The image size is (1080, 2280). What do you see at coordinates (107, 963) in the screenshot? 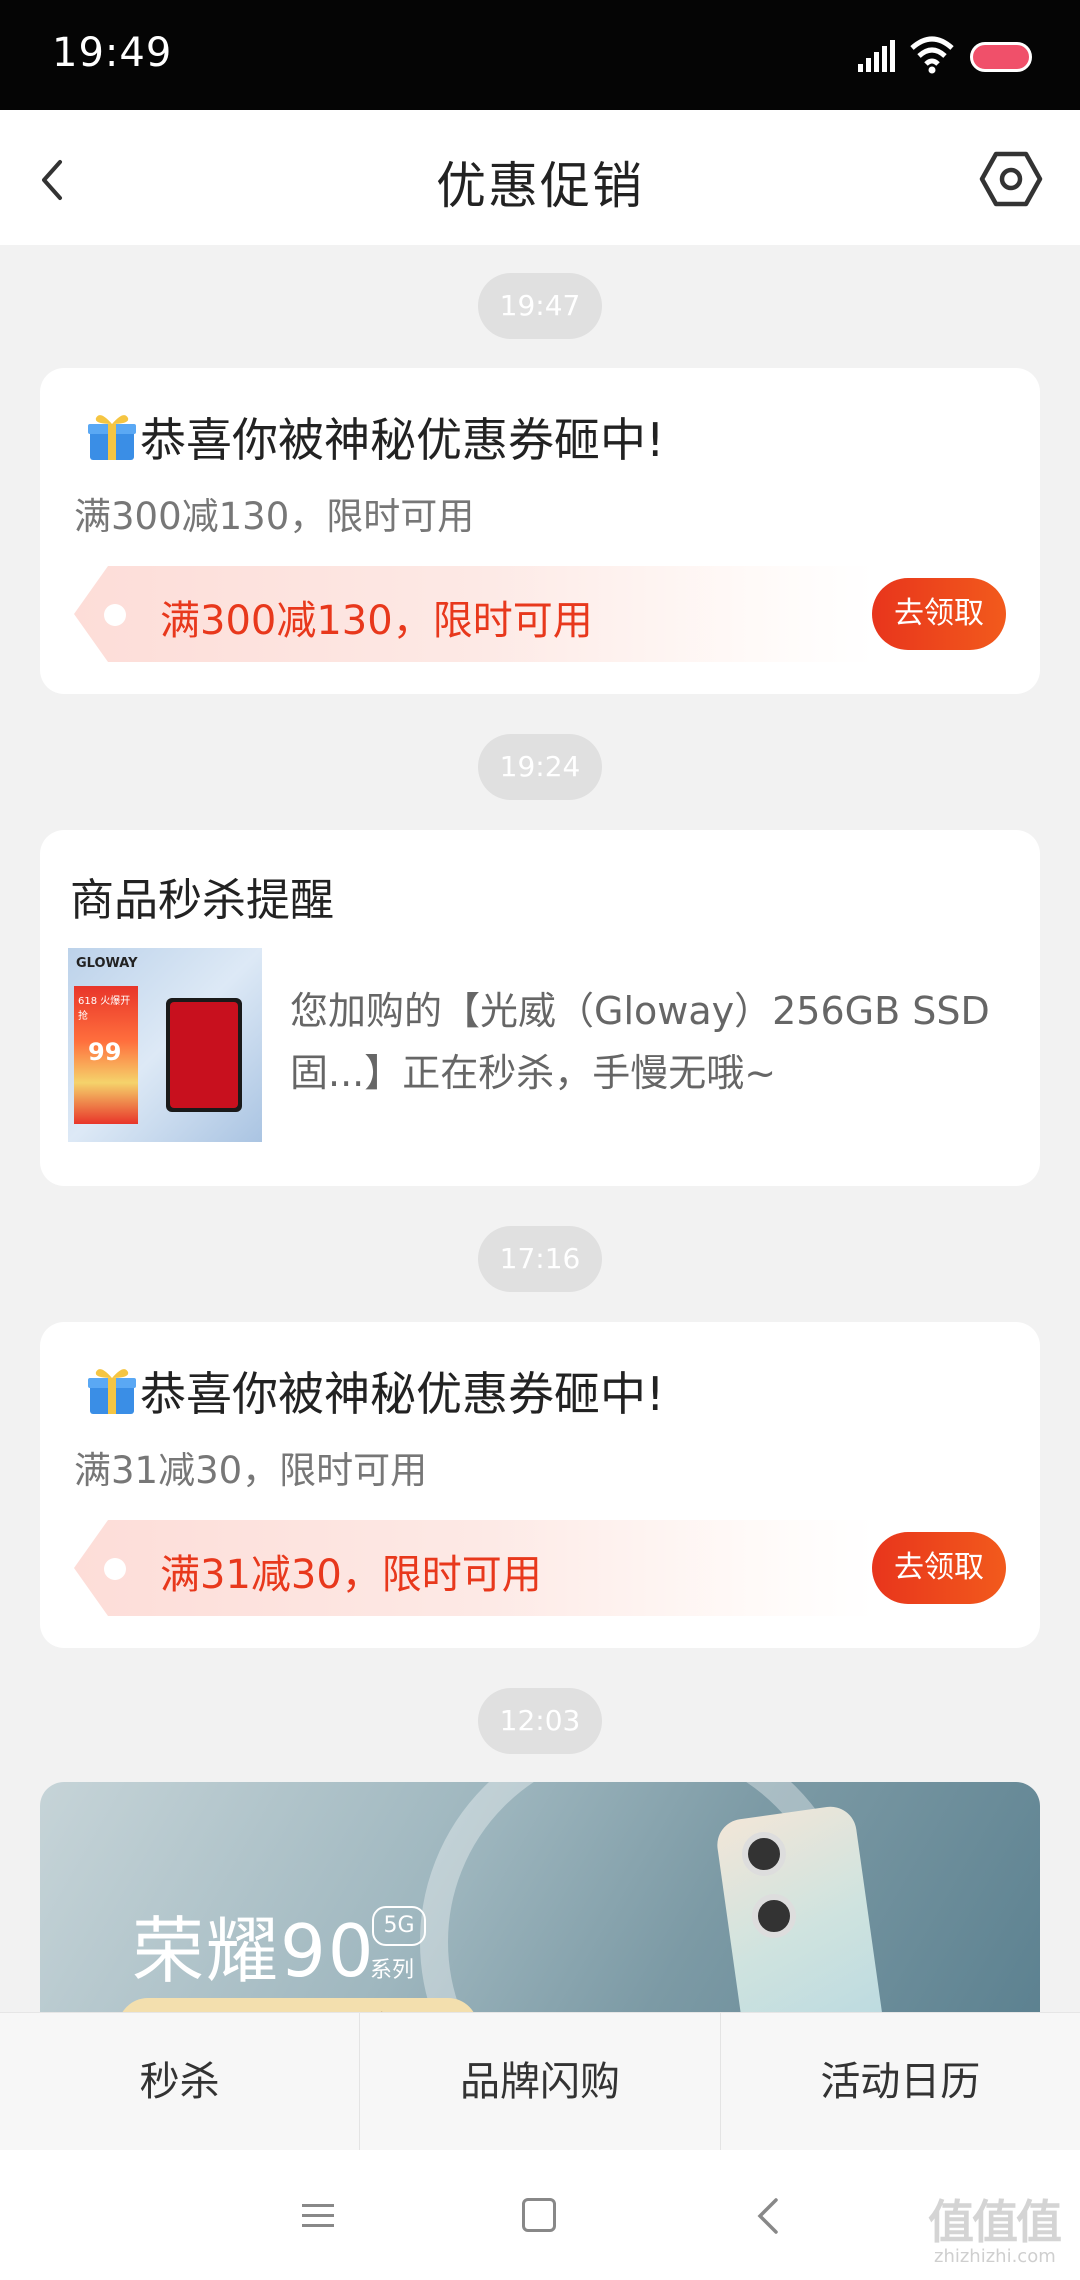
I see `thumb-brand: GLOWAY` at bounding box center [107, 963].